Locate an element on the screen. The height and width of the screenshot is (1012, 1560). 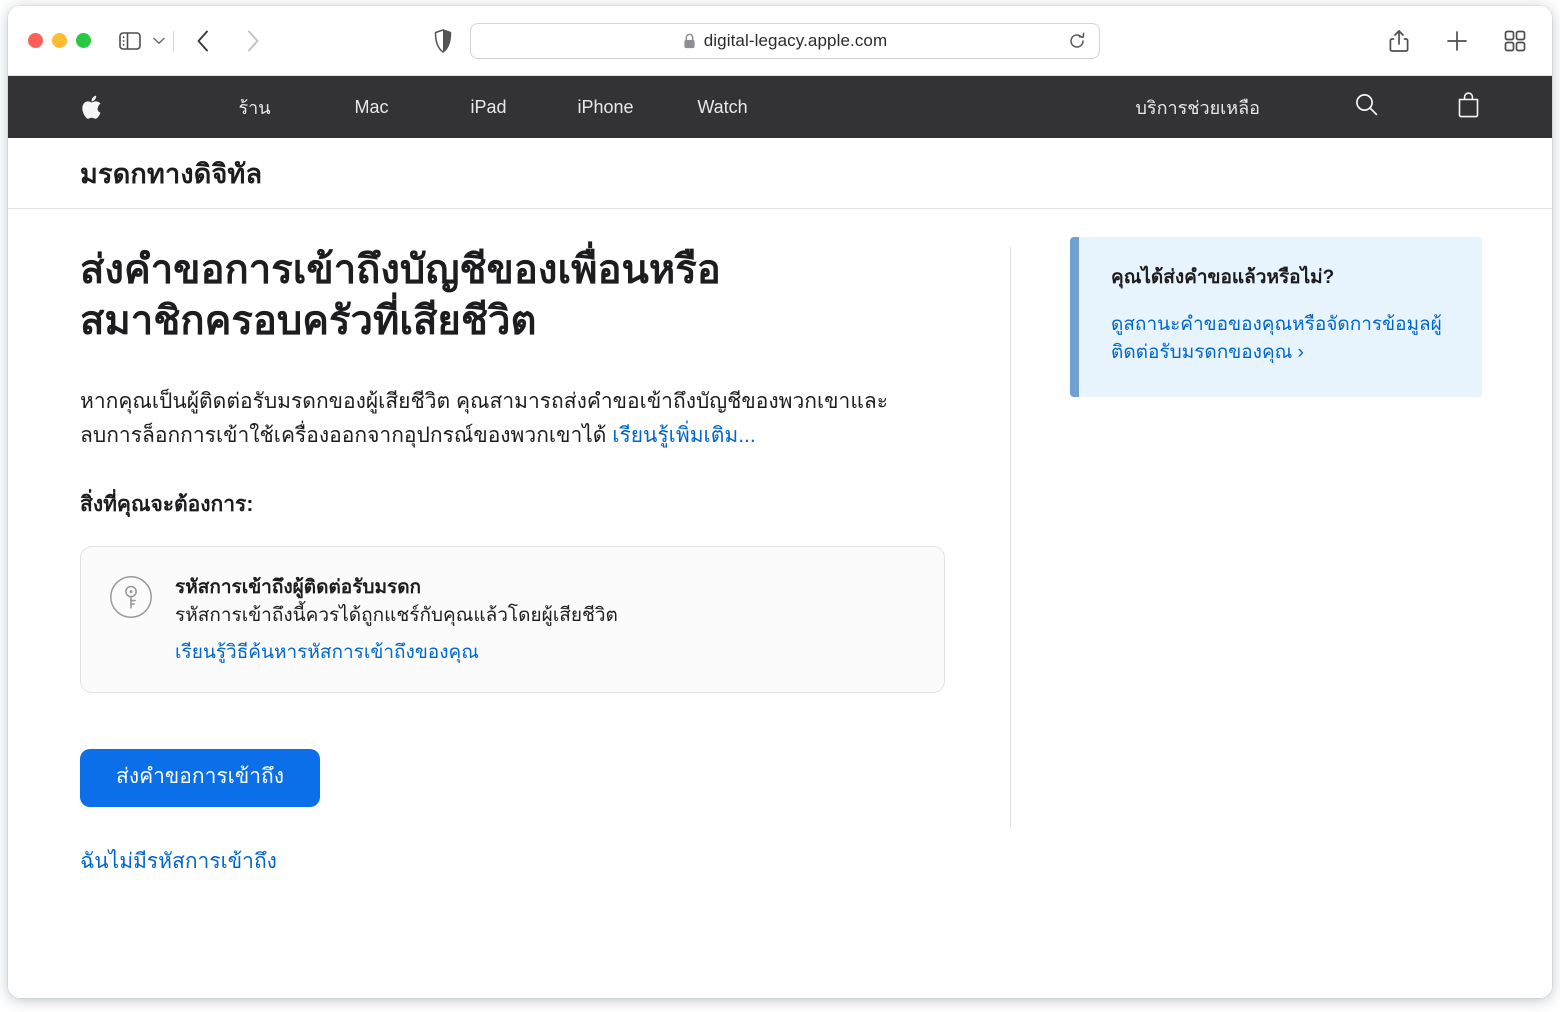
callout-title: คุณได้ส่งคำขอแล้วหรือไม่? is located at coordinates (1223, 277).